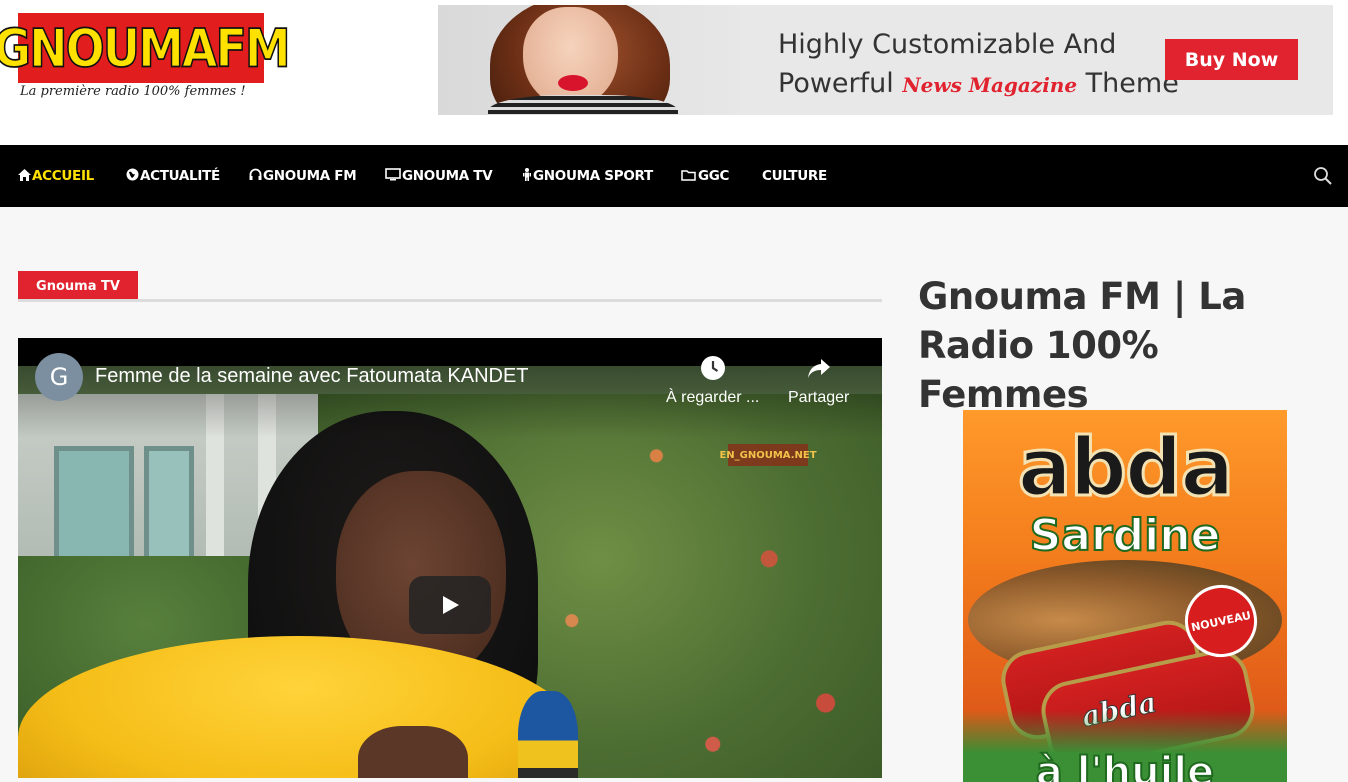 The image size is (1348, 782). What do you see at coordinates (132, 176) in the screenshot?
I see `globe-icon` at bounding box center [132, 176].